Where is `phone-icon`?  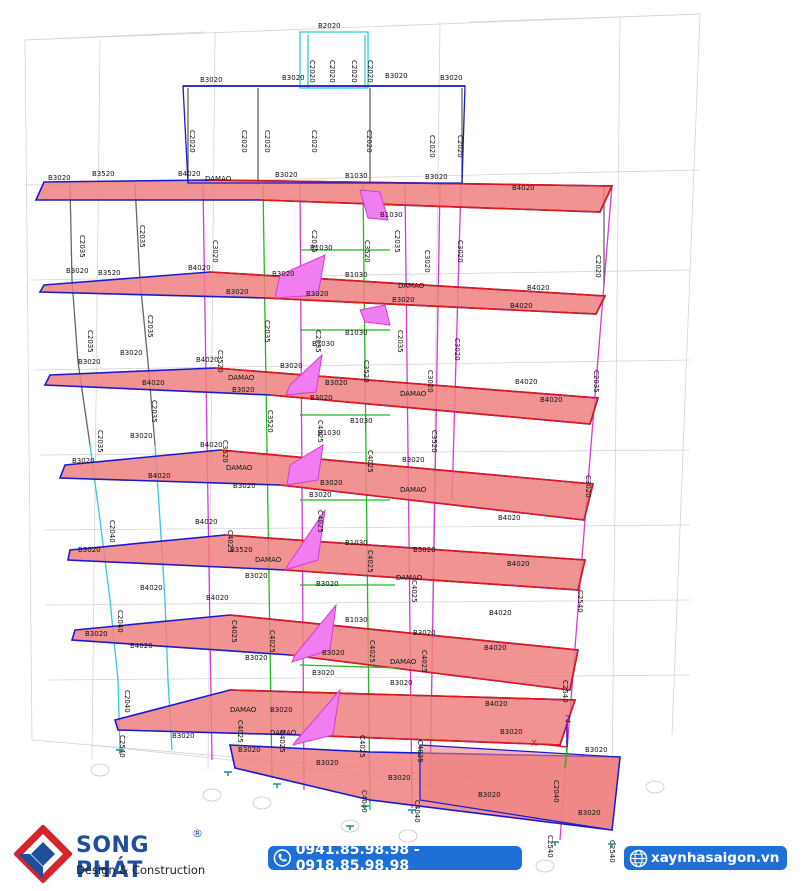
phone-icon is located at coordinates (282, 858).